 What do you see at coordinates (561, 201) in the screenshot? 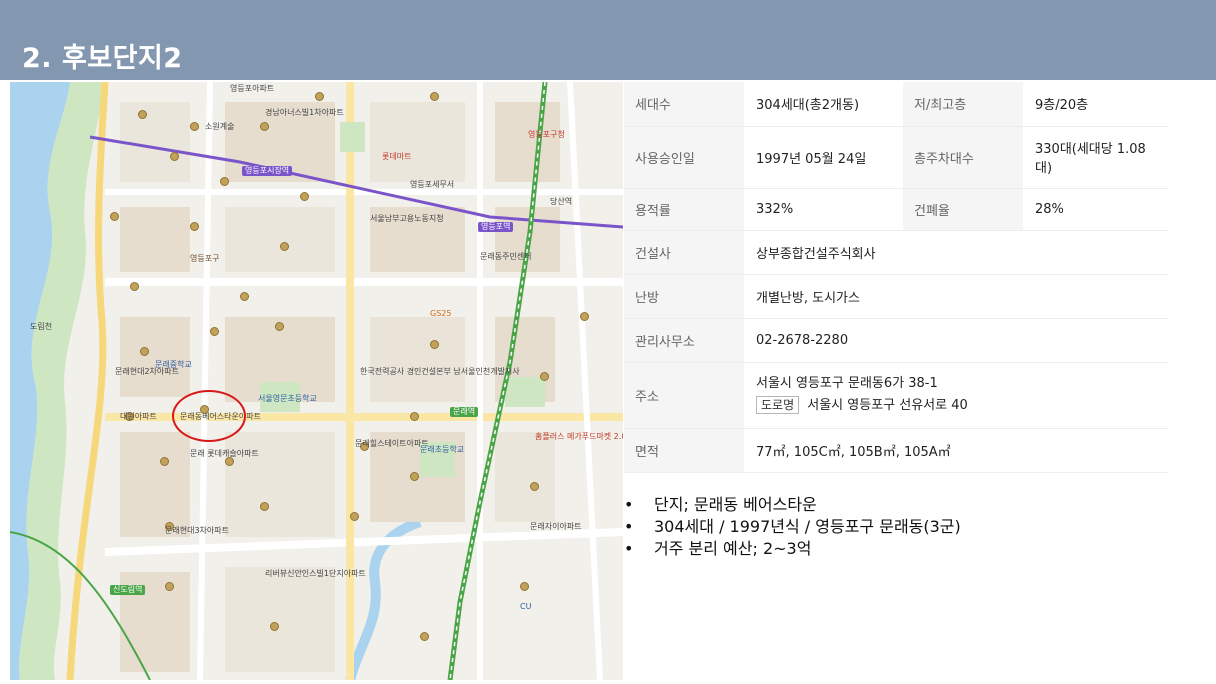
I see `map-label: 당산역` at bounding box center [561, 201].